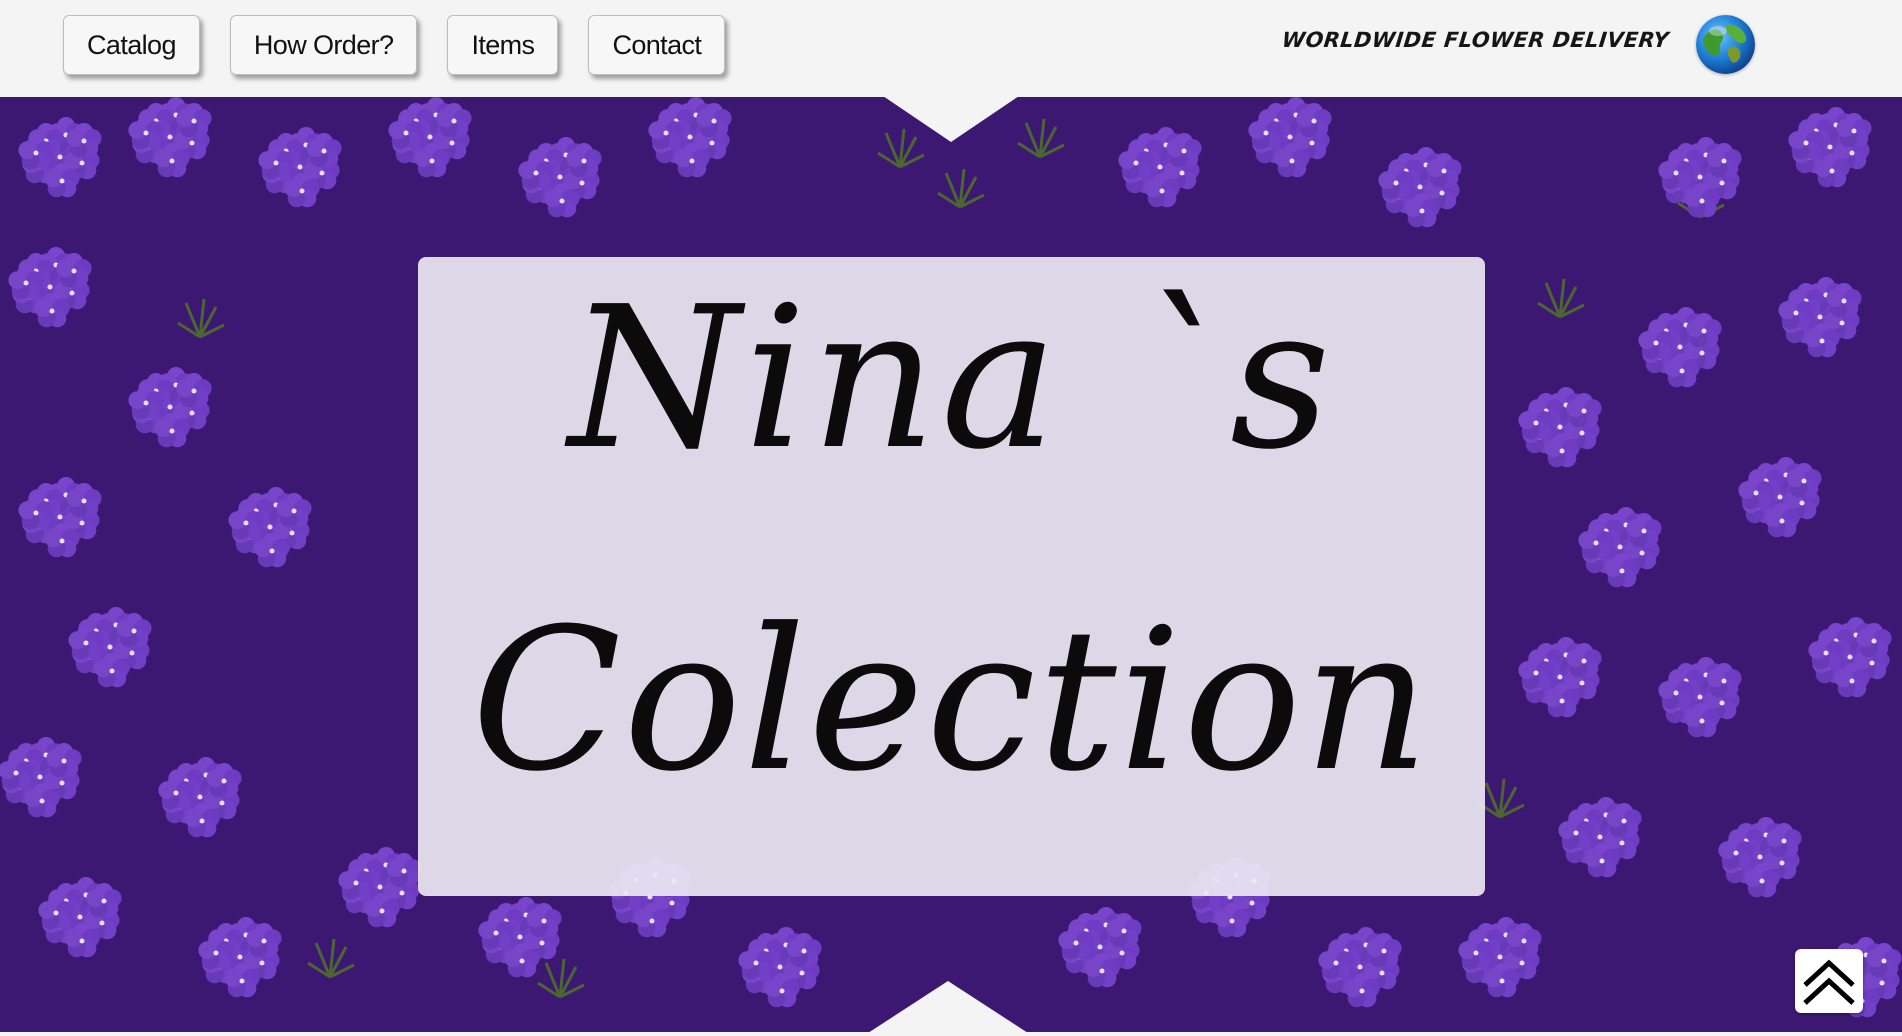  I want to click on nav-items-button: Items, so click(503, 45).